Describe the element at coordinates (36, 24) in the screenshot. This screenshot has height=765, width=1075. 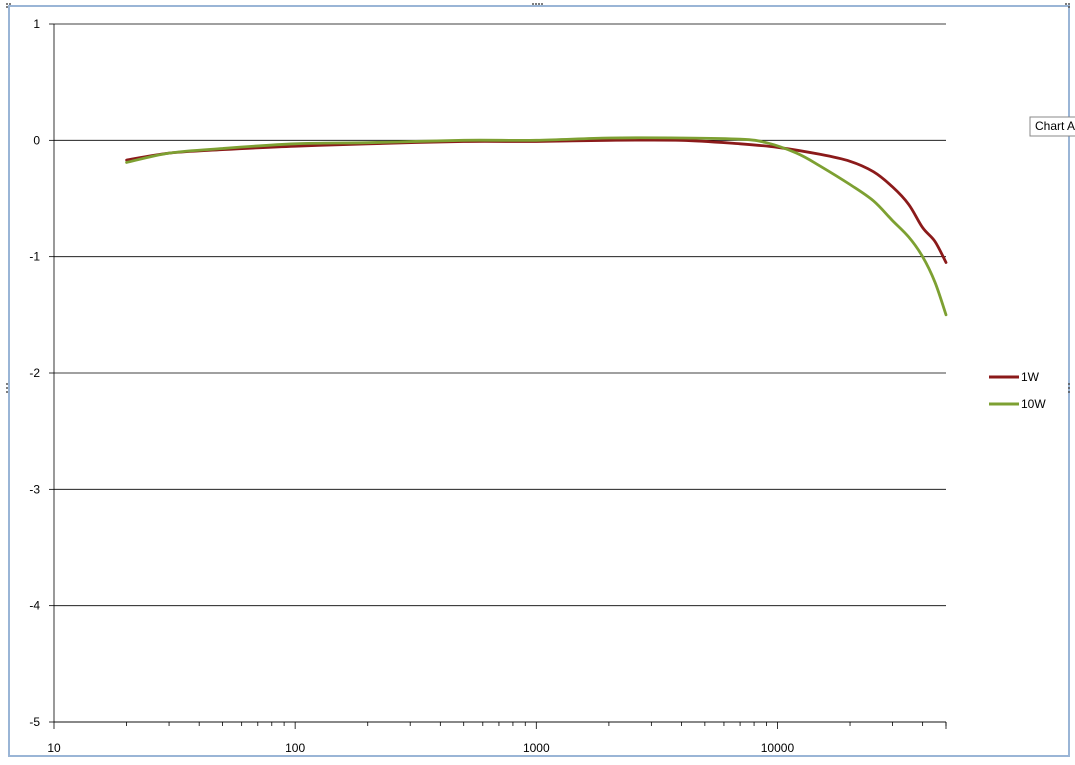
I see `y-tick-label: 1` at that location.